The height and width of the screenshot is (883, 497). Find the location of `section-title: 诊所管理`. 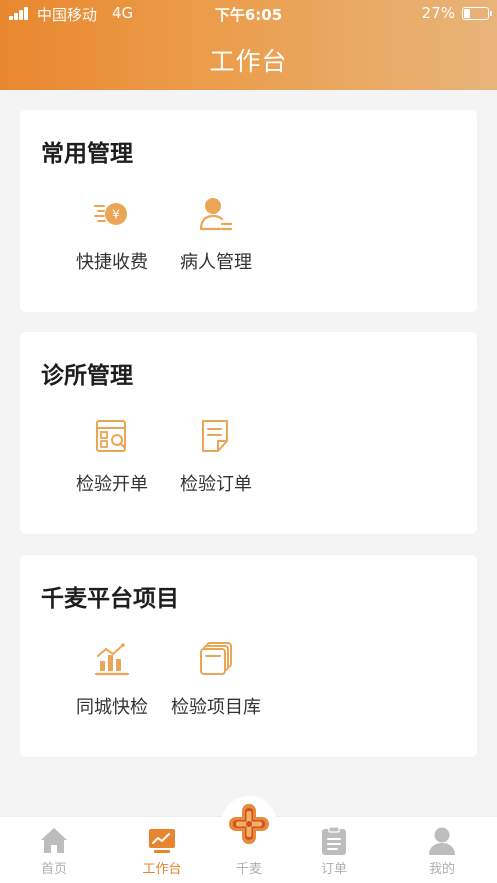

section-title: 诊所管理 is located at coordinates (87, 376).